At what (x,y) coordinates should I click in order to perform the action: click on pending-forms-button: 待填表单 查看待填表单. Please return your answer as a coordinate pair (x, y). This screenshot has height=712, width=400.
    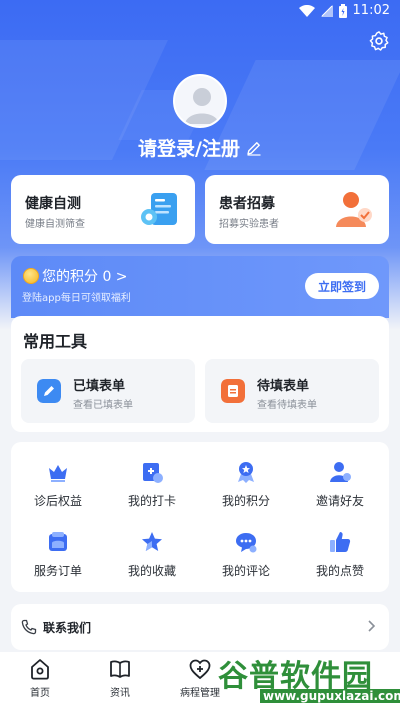
    Looking at the image, I should click on (292, 391).